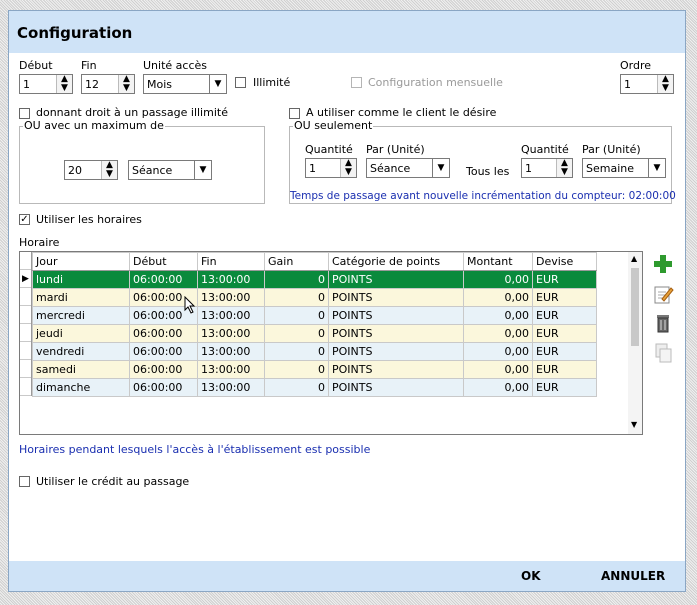 The height and width of the screenshot is (605, 697). I want to click on debut-spinner: 1 ▲ ▼, so click(46, 84).